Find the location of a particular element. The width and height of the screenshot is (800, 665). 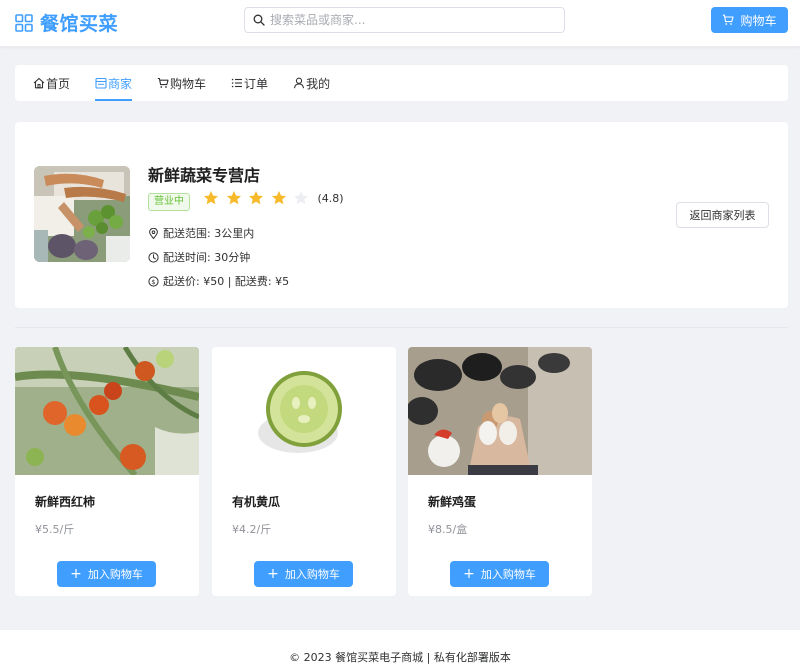

logo: 餐馆买菜 is located at coordinates (66, 22).